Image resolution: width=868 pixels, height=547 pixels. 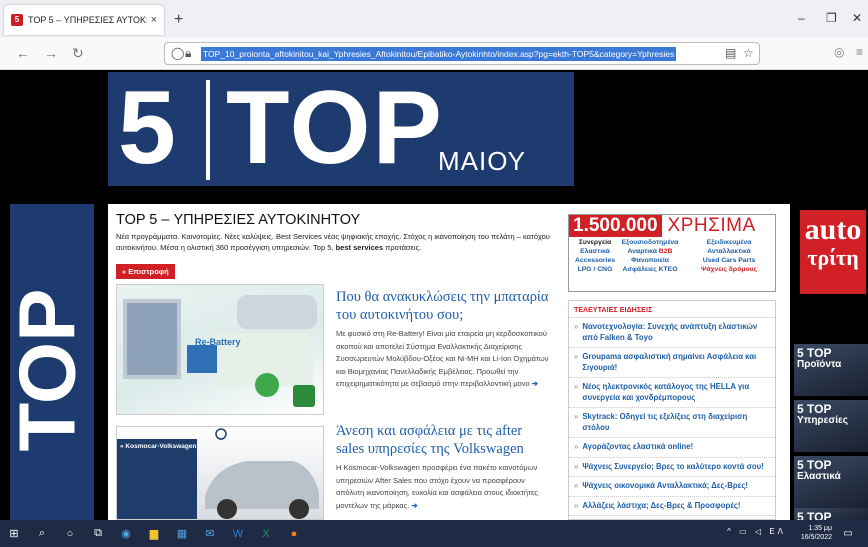 I want to click on news-item-text: Αλλάζεις λάστιχα; Δες-Βρες & Προσφορές!, so click(x=661, y=505).